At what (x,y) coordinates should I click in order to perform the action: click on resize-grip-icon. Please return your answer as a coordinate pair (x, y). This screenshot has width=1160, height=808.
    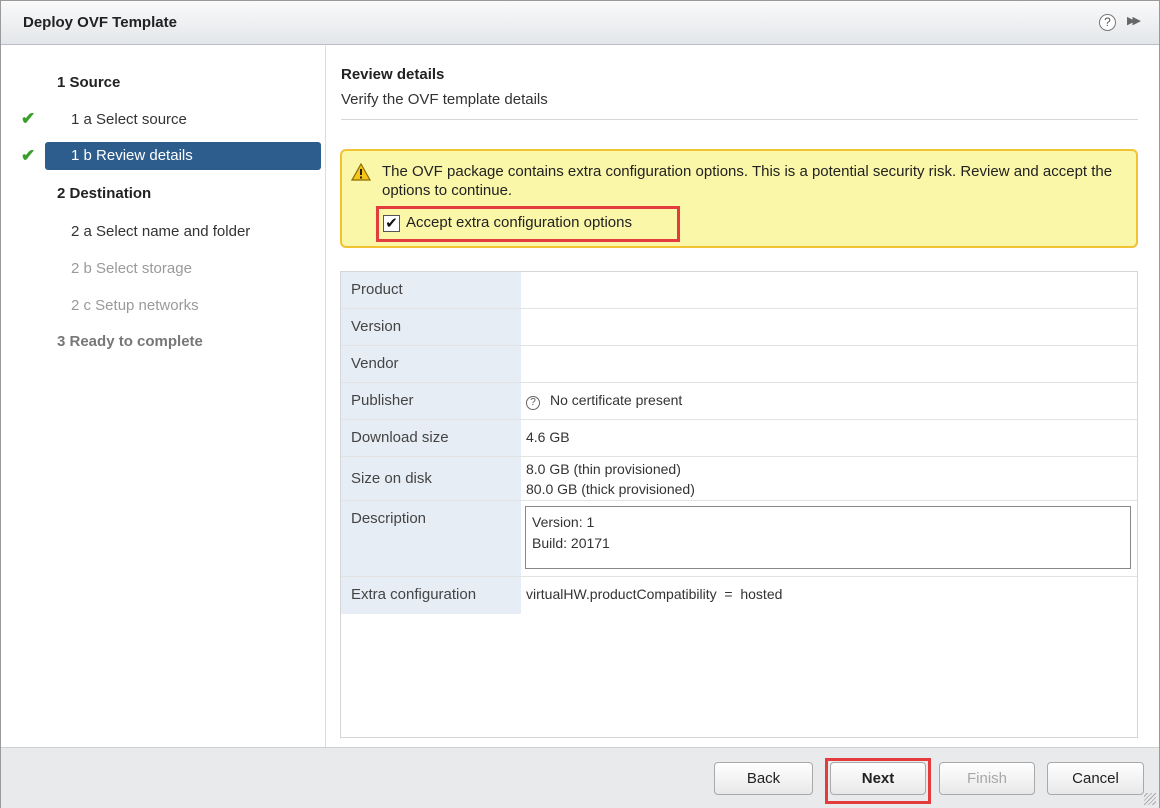
    Looking at the image, I should click on (1150, 799).